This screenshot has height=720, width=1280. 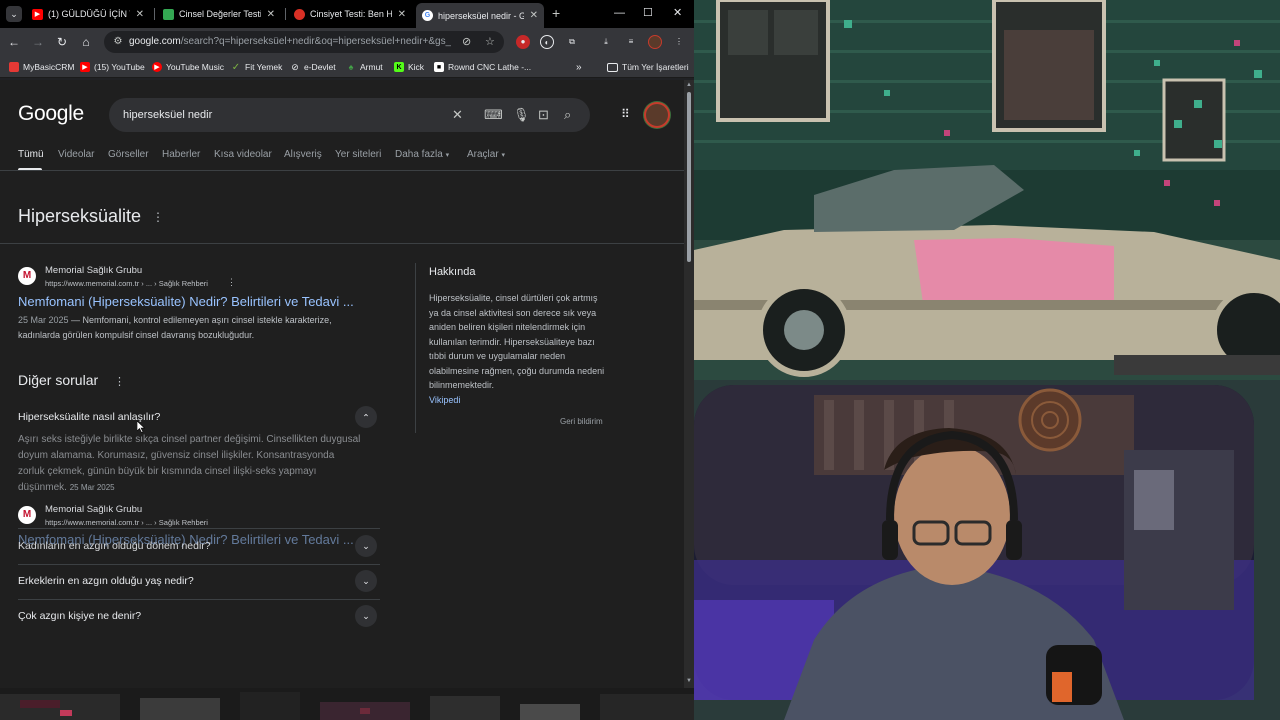 What do you see at coordinates (14, 42) in the screenshot?
I see `back-icon: ←` at bounding box center [14, 42].